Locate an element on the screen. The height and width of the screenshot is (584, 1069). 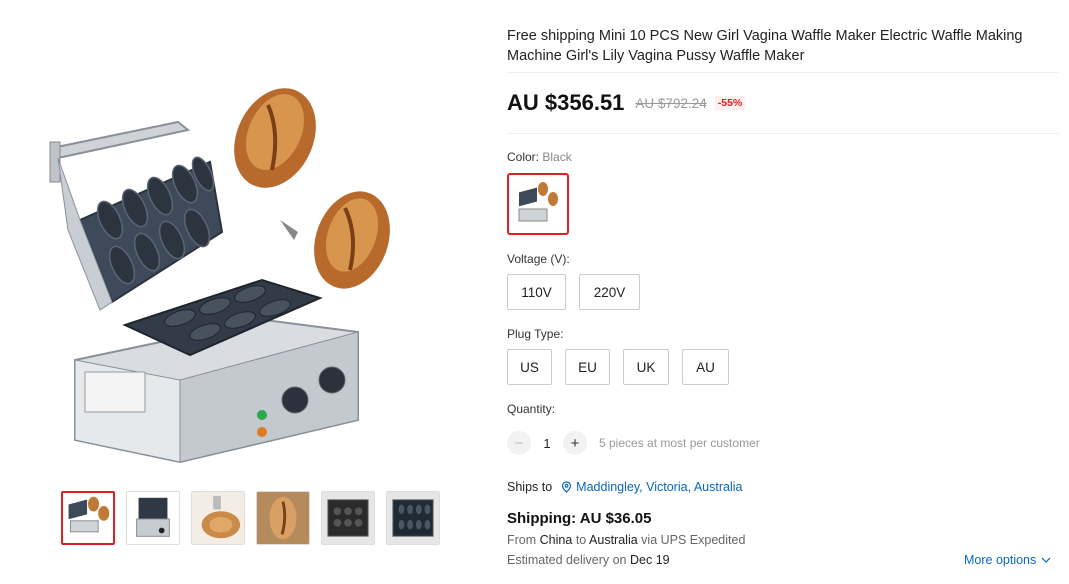
from-country: China is located at coordinates (556, 540).